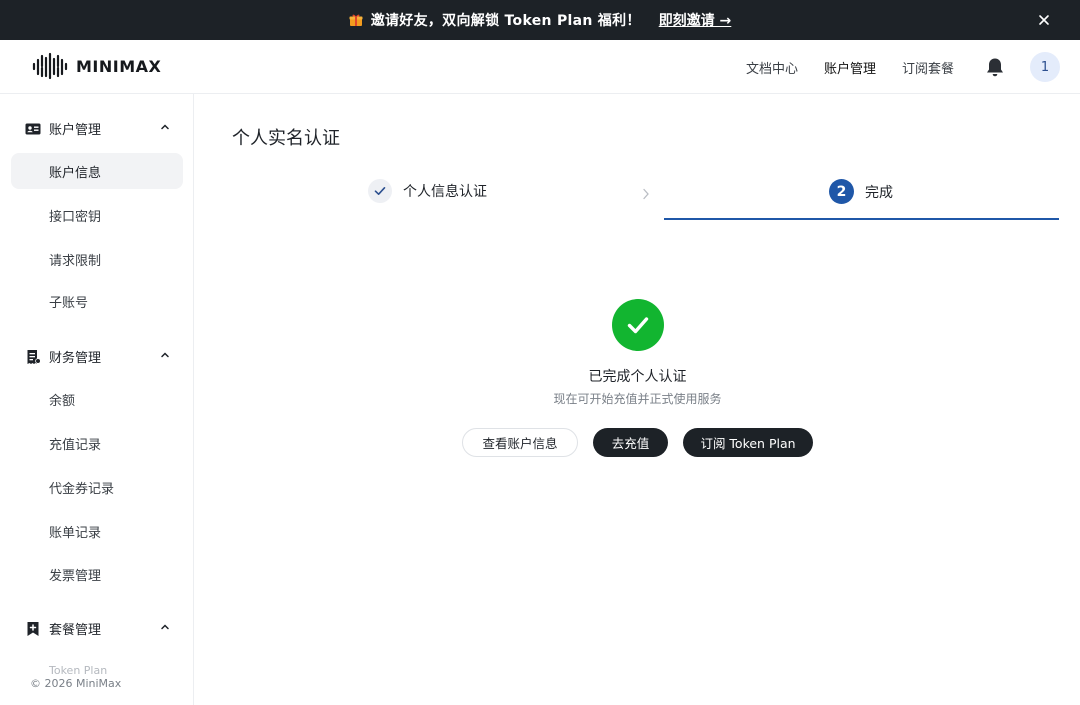 This screenshot has height=705, width=1080. What do you see at coordinates (97, 531) in the screenshot?
I see `sidebar-item-bill-records: 账单记录` at bounding box center [97, 531].